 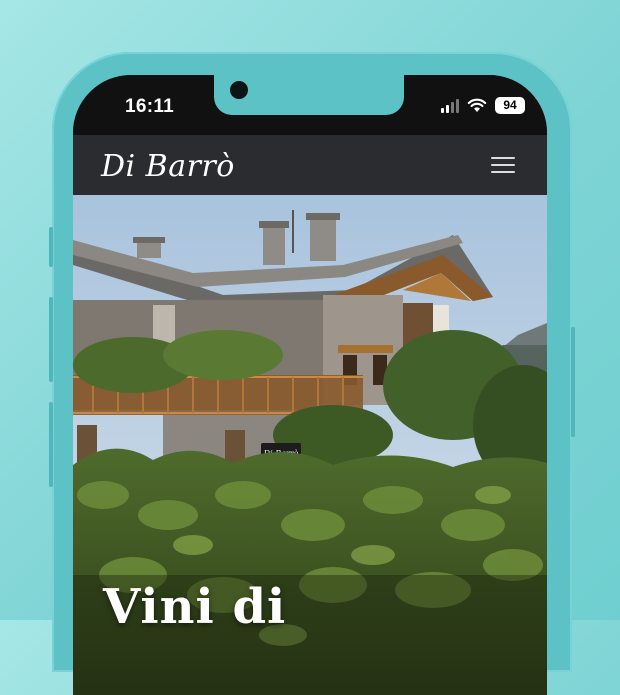 What do you see at coordinates (168, 166) in the screenshot?
I see `site-logo: Di Barrò` at bounding box center [168, 166].